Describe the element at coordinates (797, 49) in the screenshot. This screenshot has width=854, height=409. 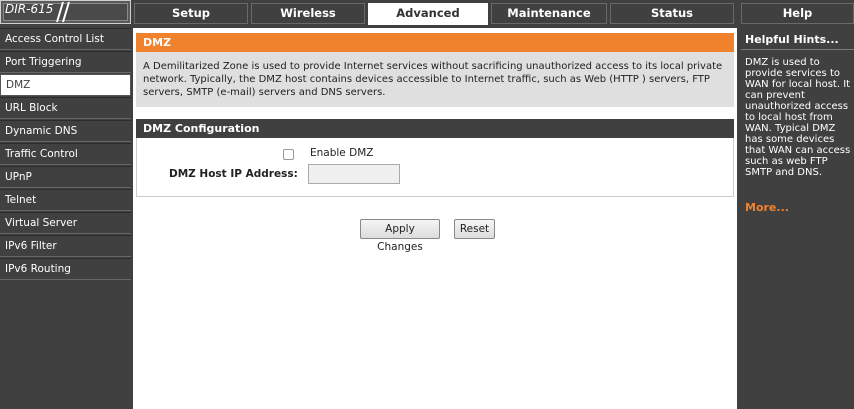
I see `help-divider` at that location.